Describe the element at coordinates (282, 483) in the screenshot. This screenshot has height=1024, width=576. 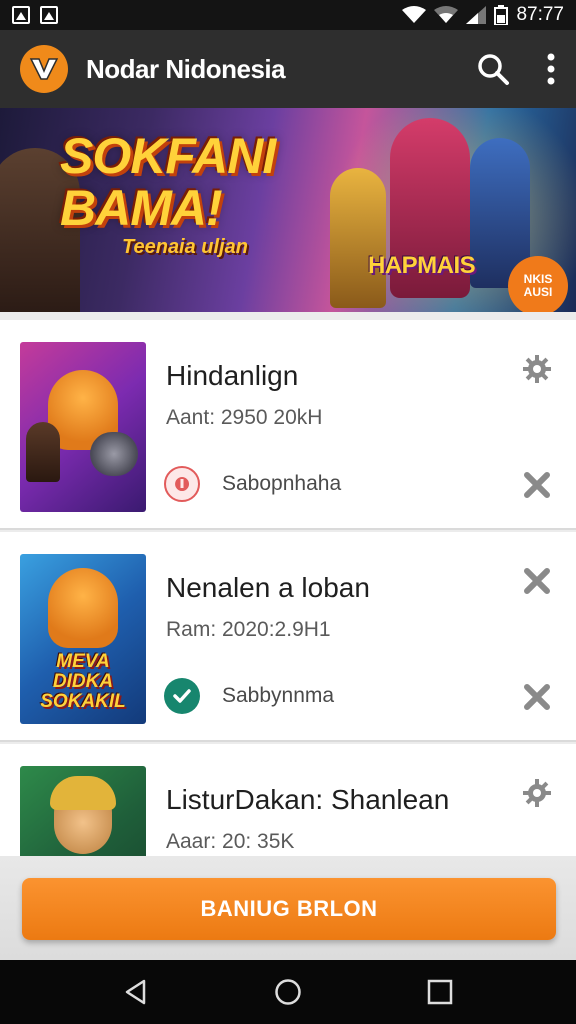
I see `item-status-text: Sabopnhaha` at that location.